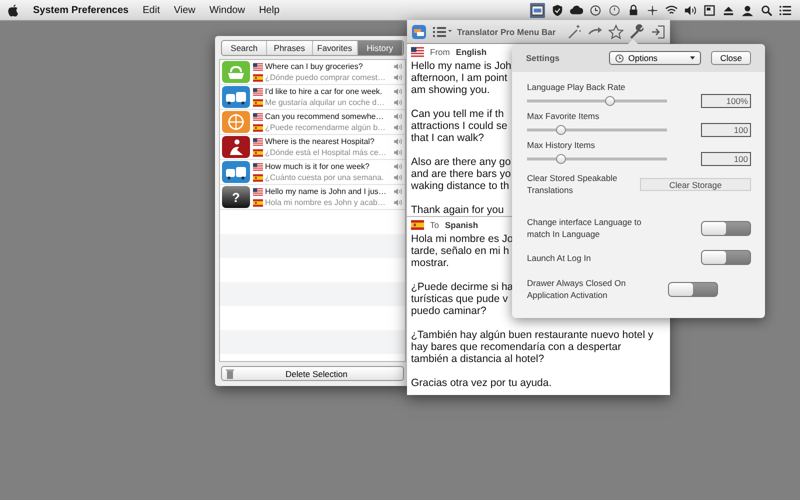 The width and height of the screenshot is (800, 500). Describe the element at coordinates (81, 10) in the screenshot. I see `app-menu: System Preferences` at that location.